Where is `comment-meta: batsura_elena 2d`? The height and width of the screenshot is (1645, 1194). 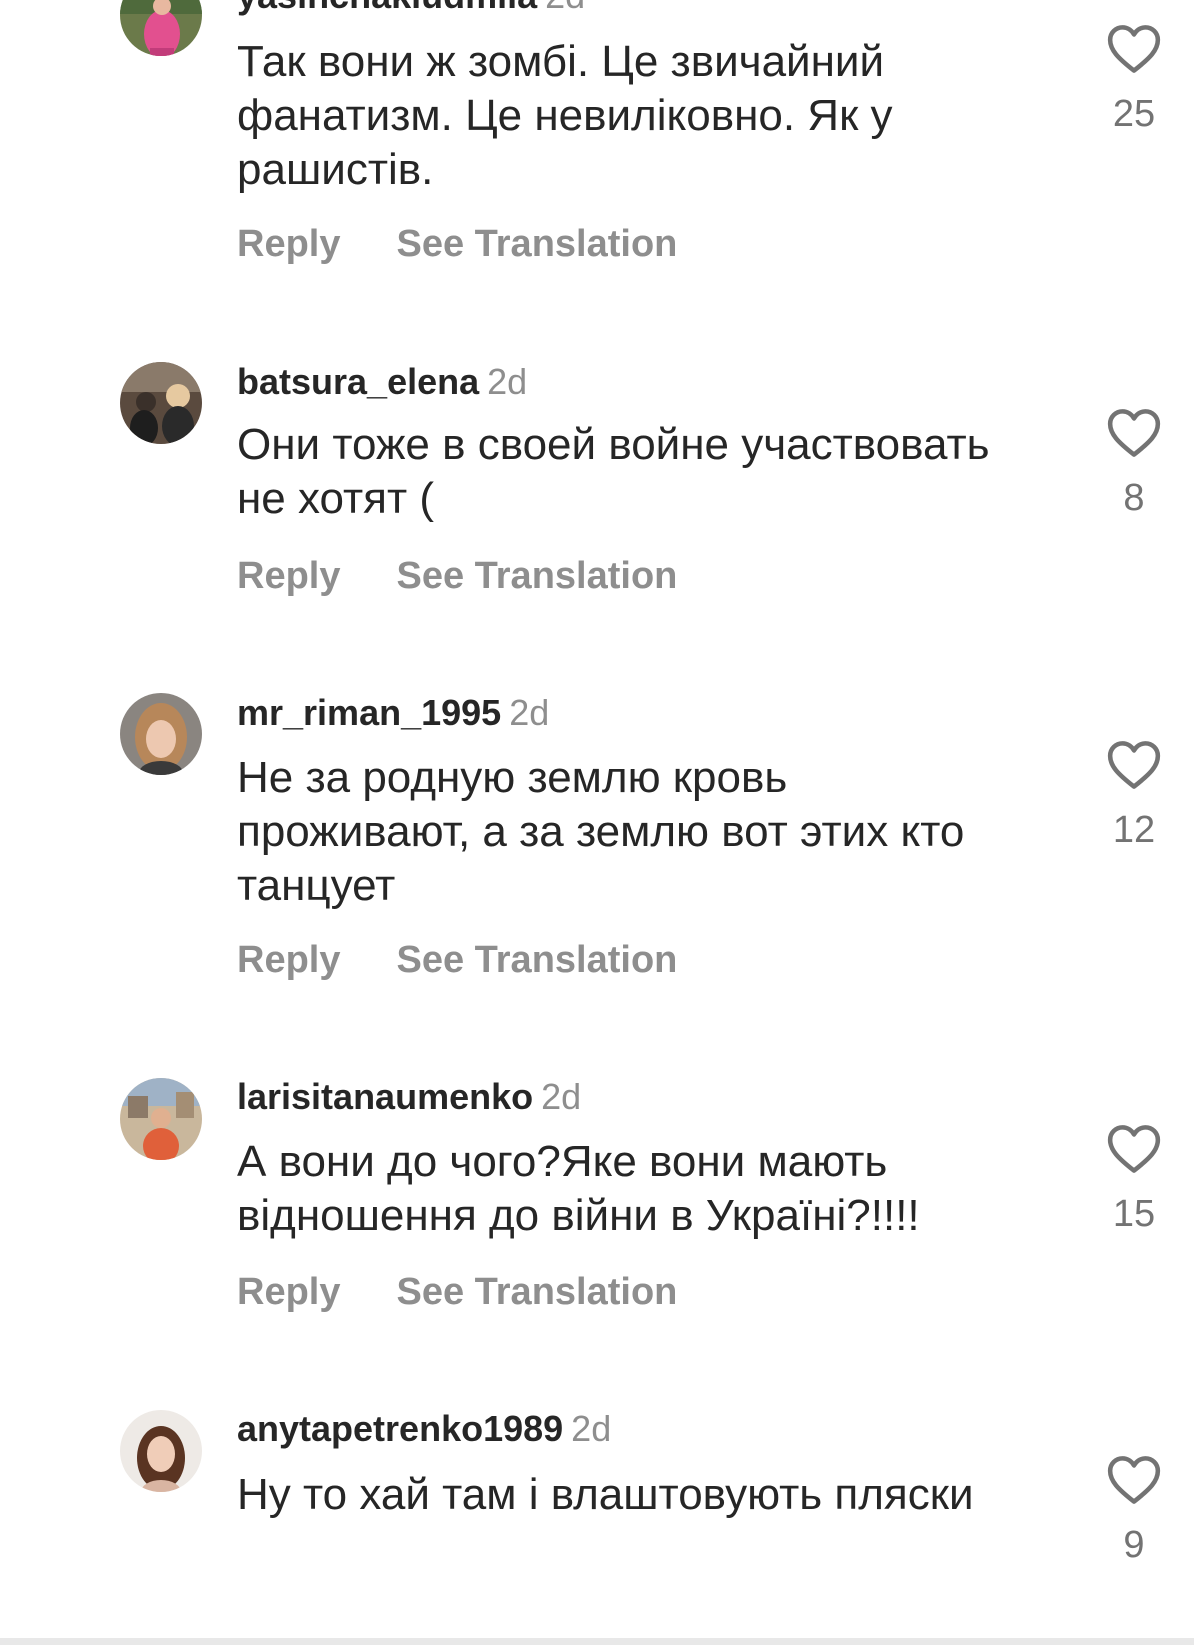
comment-meta: batsura_elena 2d is located at coordinates (382, 382).